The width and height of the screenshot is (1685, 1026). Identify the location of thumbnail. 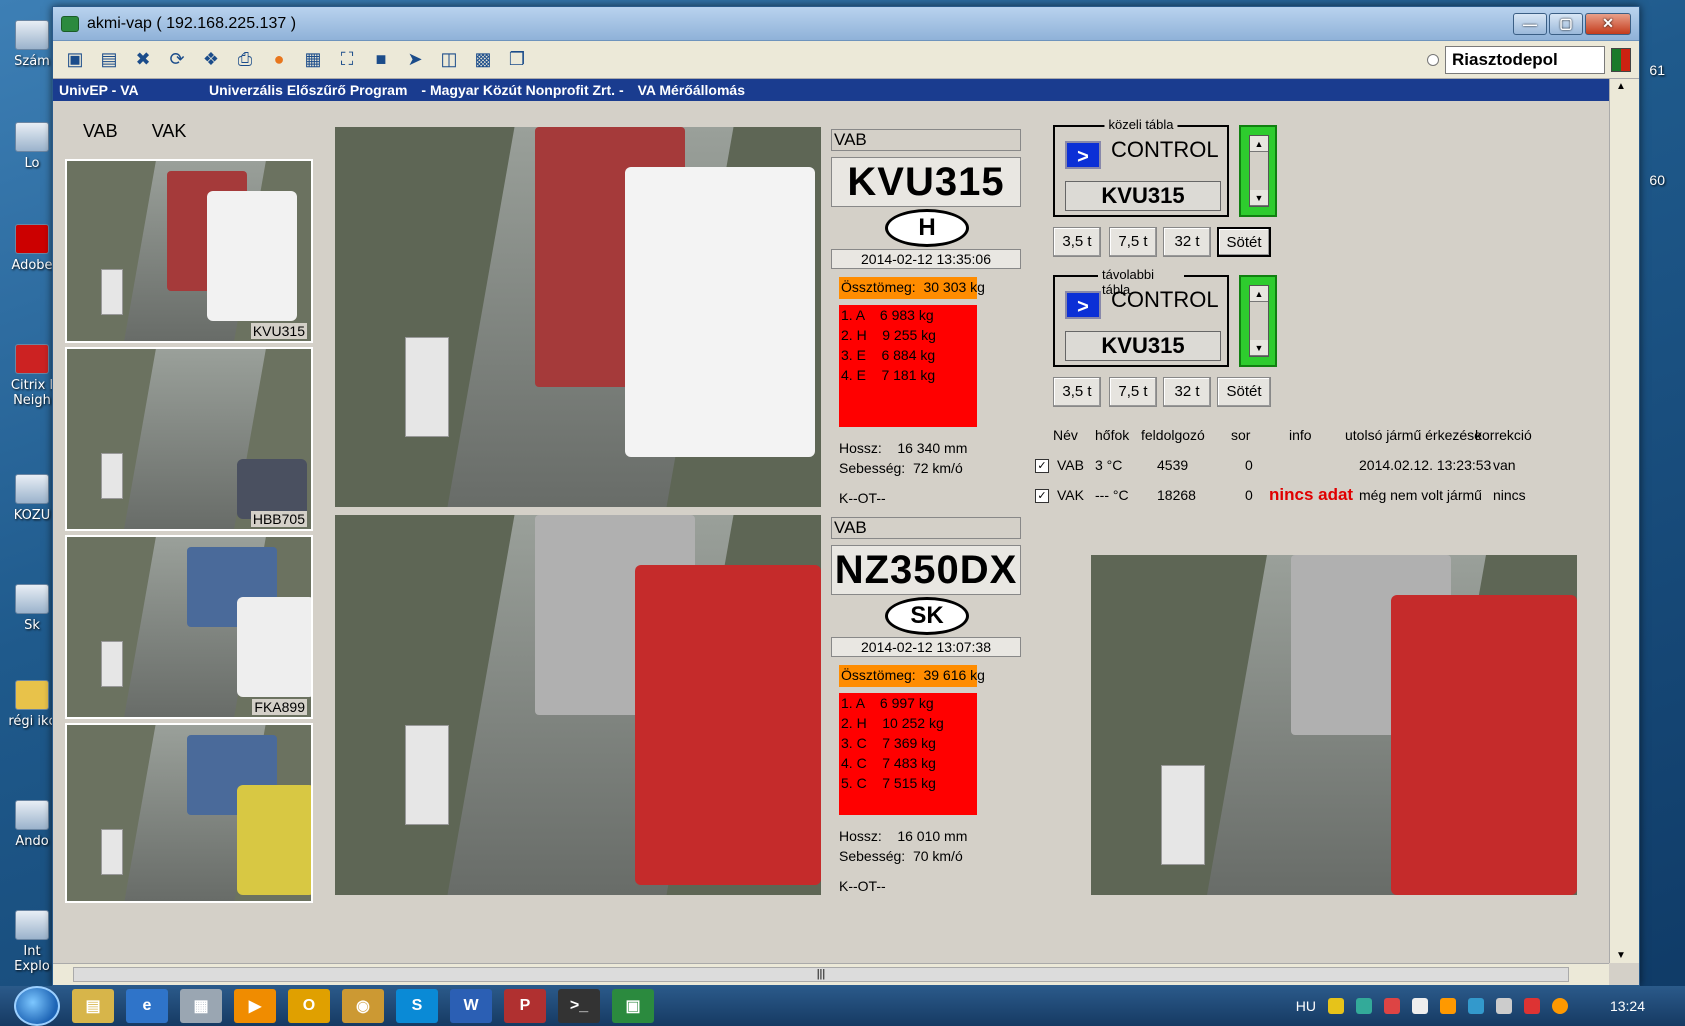
(189, 813).